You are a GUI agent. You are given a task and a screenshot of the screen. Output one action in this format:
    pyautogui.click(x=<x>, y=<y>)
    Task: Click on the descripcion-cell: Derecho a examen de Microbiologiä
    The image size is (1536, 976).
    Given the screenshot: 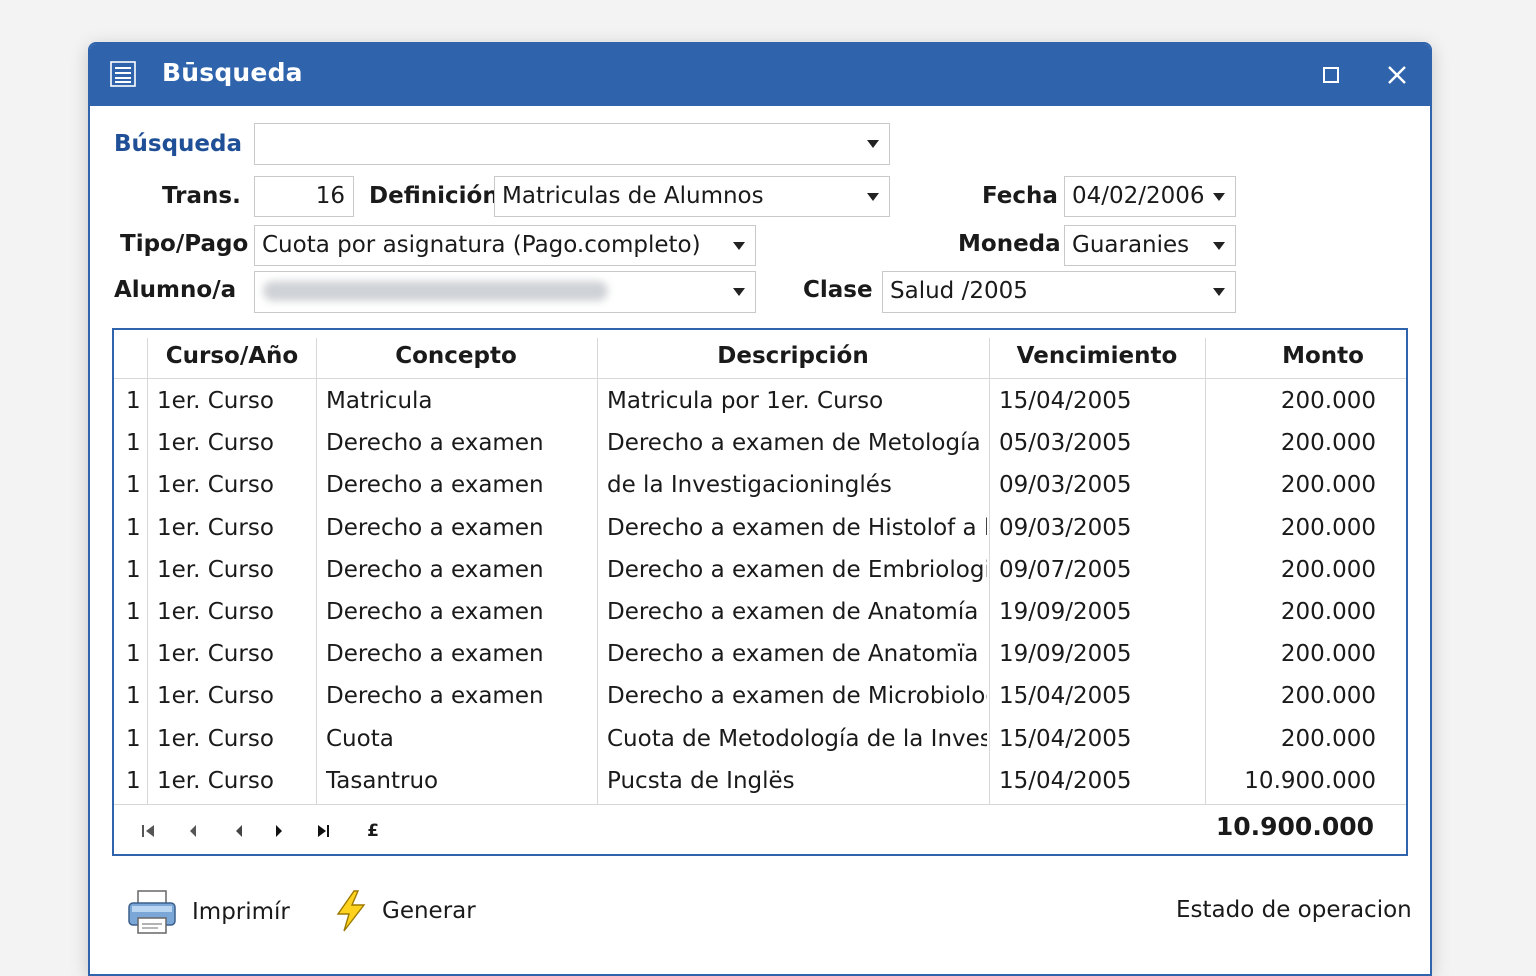 What is the action you would take?
    pyautogui.click(x=797, y=696)
    